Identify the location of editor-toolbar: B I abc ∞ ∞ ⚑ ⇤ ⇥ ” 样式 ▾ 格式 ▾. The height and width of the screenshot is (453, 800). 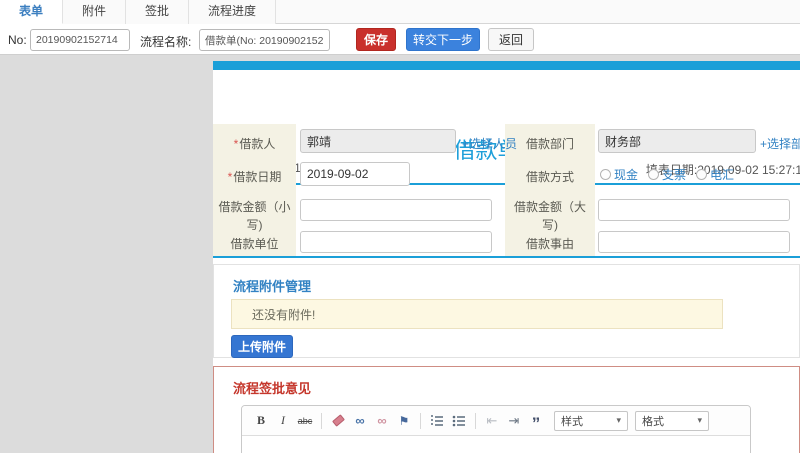
(496, 421).